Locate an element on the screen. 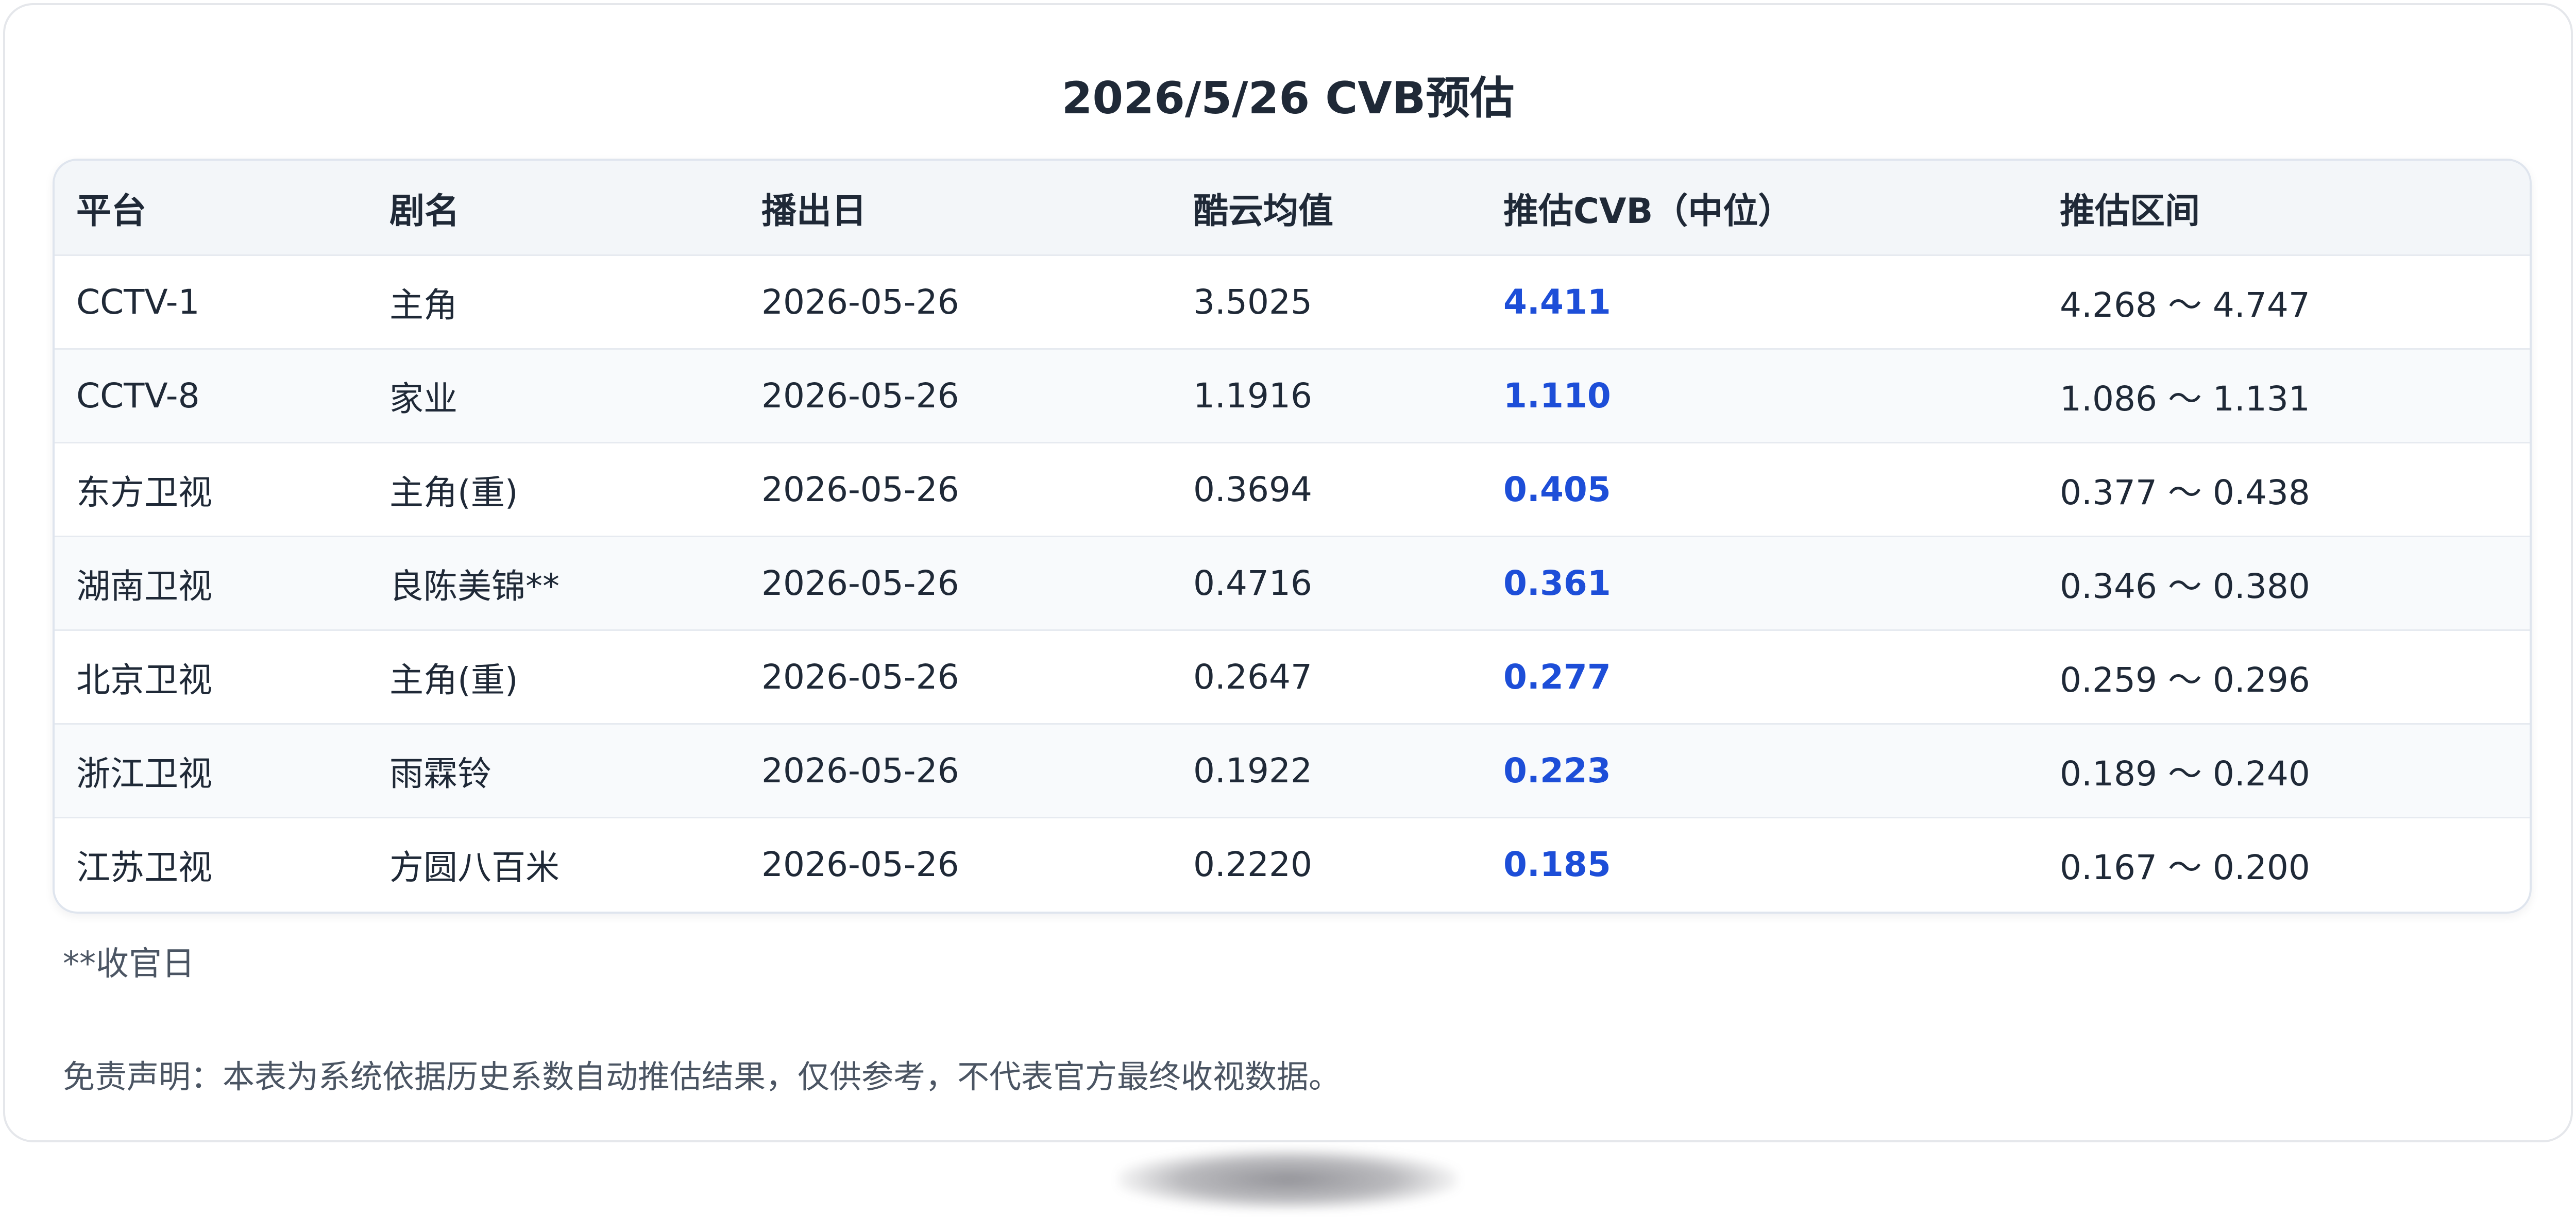 The width and height of the screenshot is (2576, 1217). redacted-footer is located at coordinates (1288, 1179).